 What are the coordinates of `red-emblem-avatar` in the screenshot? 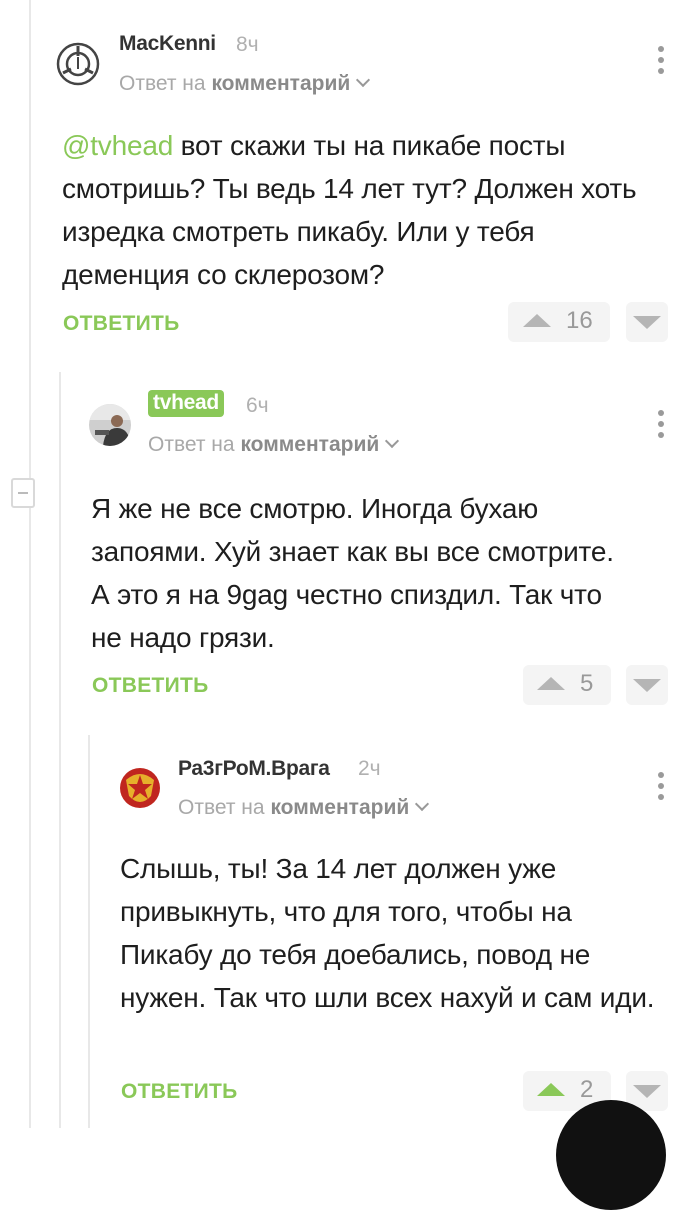 It's located at (140, 788).